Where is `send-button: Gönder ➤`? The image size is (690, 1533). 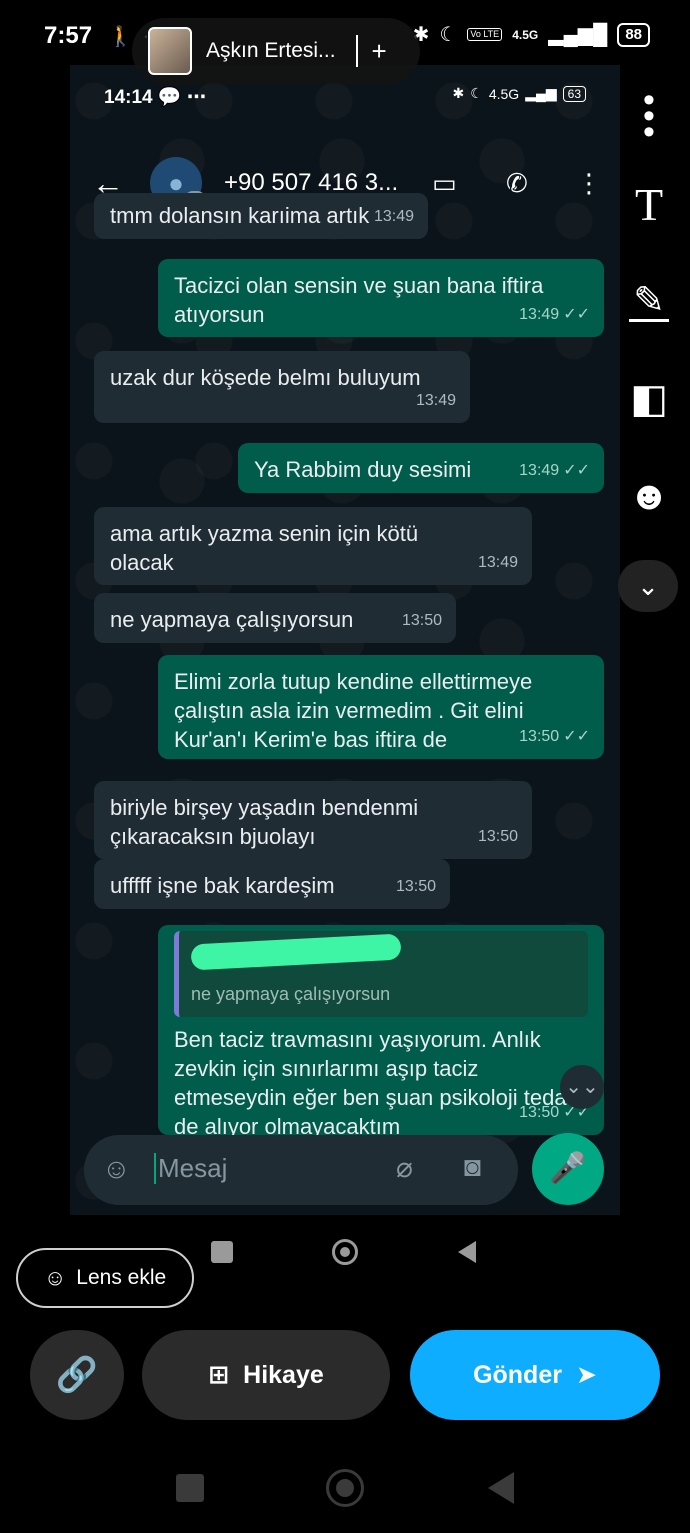
send-button: Gönder ➤ is located at coordinates (535, 1375).